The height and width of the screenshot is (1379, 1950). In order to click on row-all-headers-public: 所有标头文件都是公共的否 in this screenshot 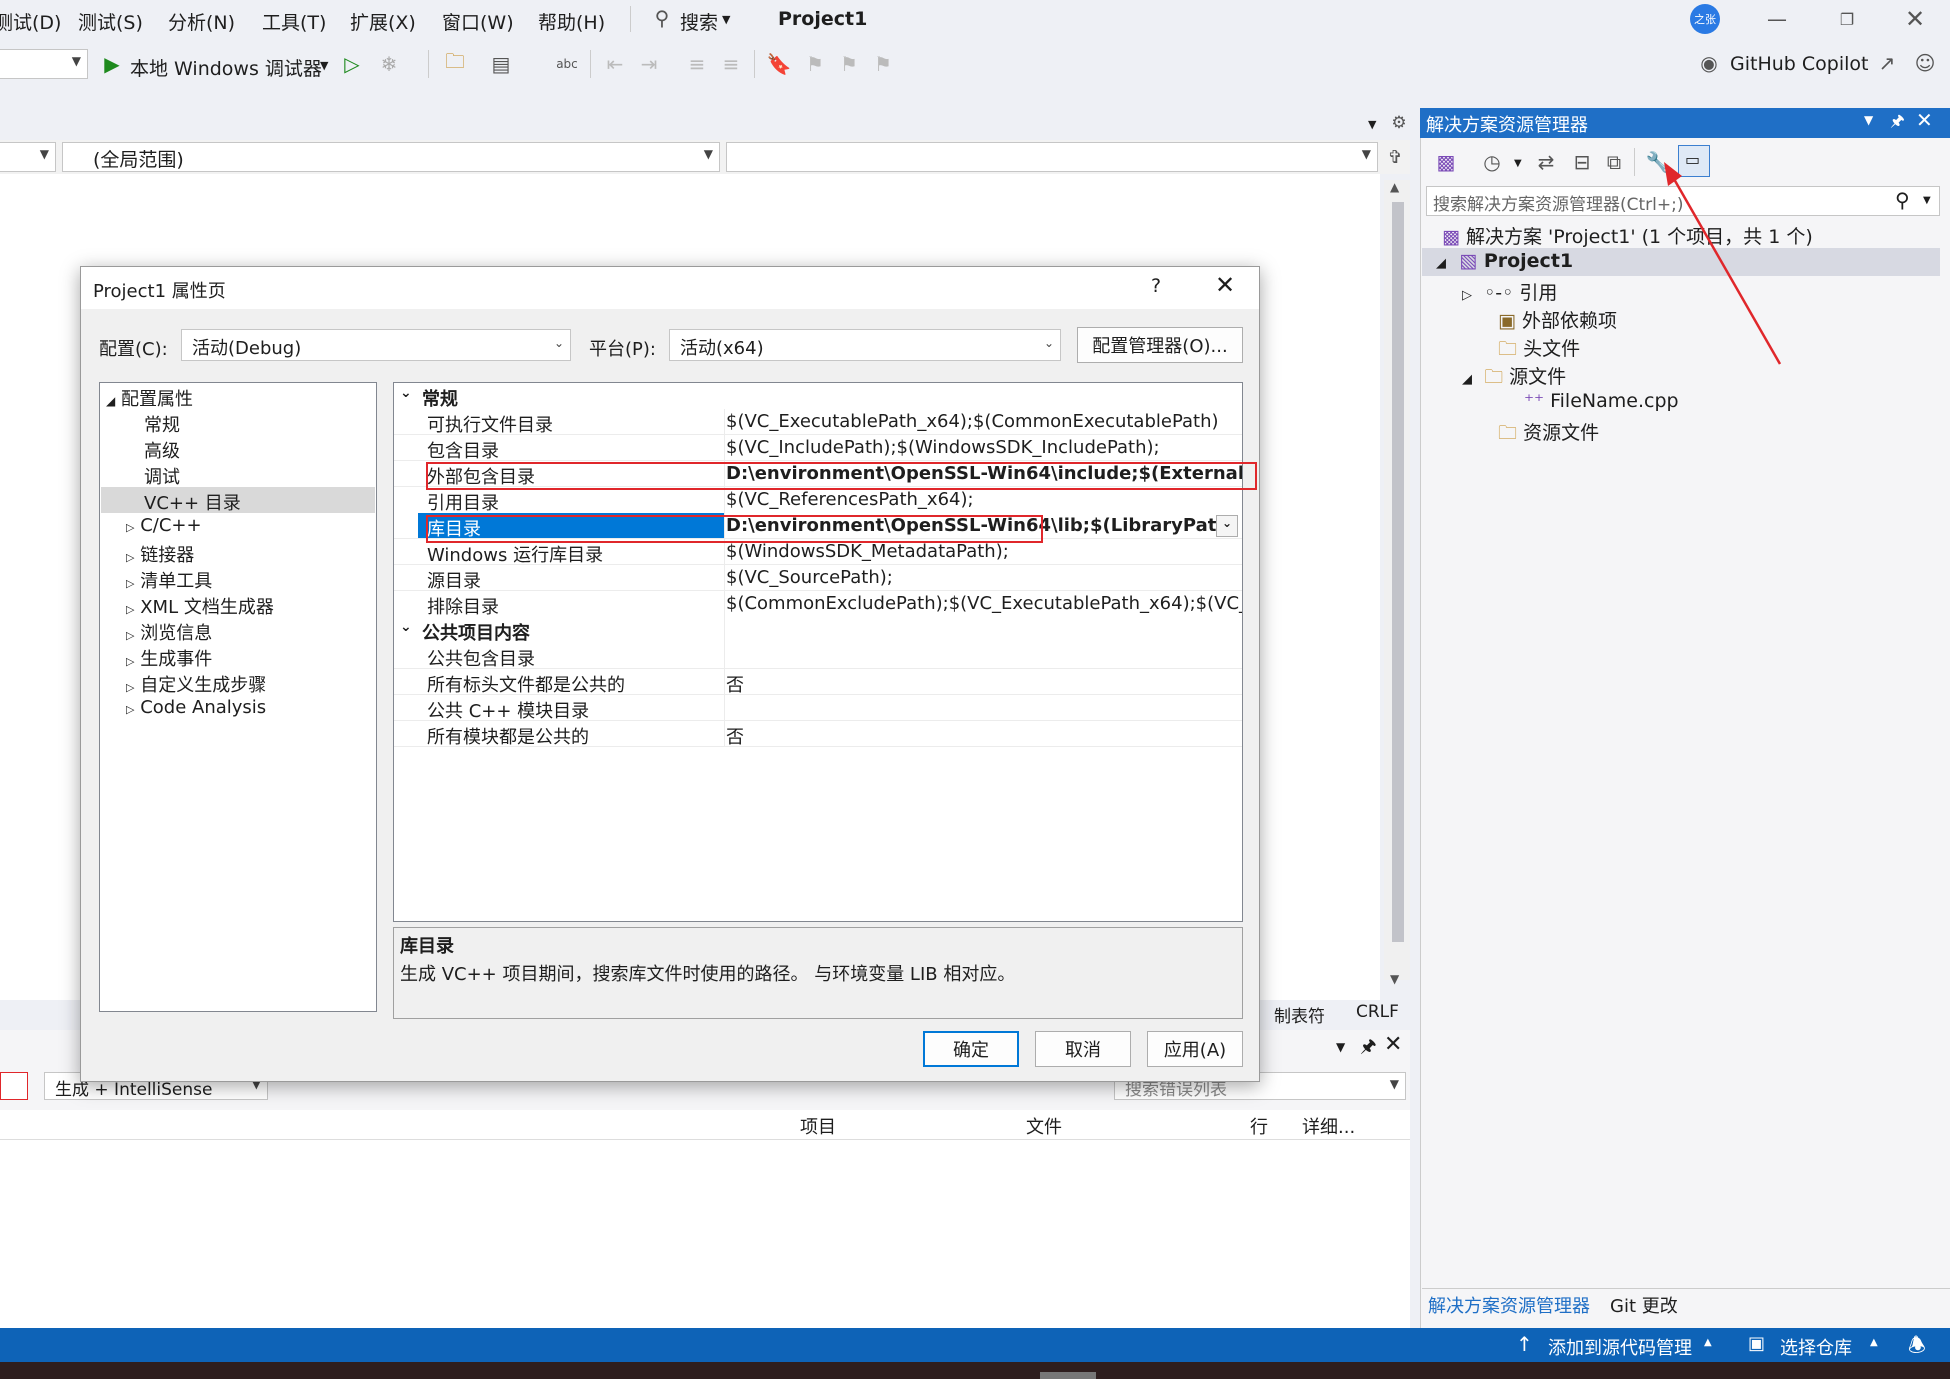, I will do `click(818, 682)`.